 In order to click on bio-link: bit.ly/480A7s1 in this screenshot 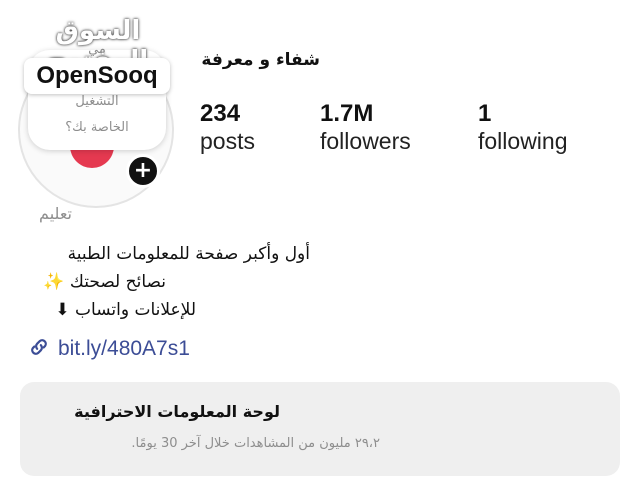, I will do `click(109, 349)`.